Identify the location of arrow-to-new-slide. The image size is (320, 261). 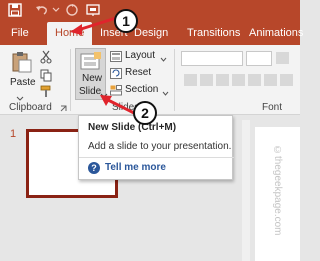
(117, 105).